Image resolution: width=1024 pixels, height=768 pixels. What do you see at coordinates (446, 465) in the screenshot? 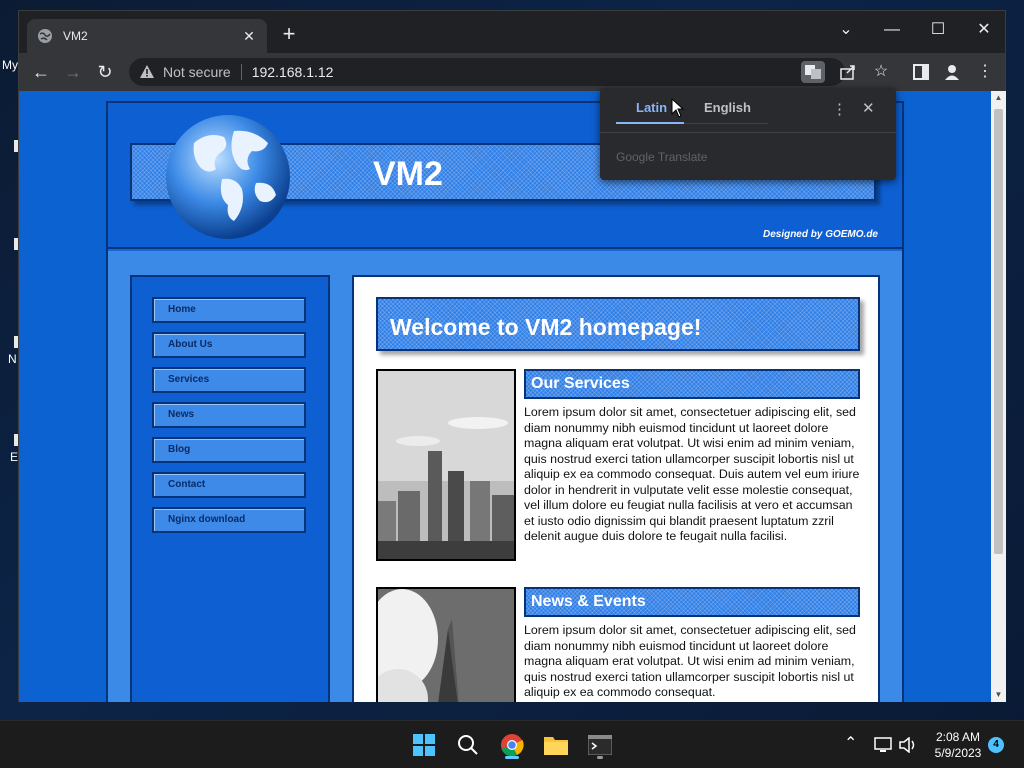
I see `city-skyline-image` at bounding box center [446, 465].